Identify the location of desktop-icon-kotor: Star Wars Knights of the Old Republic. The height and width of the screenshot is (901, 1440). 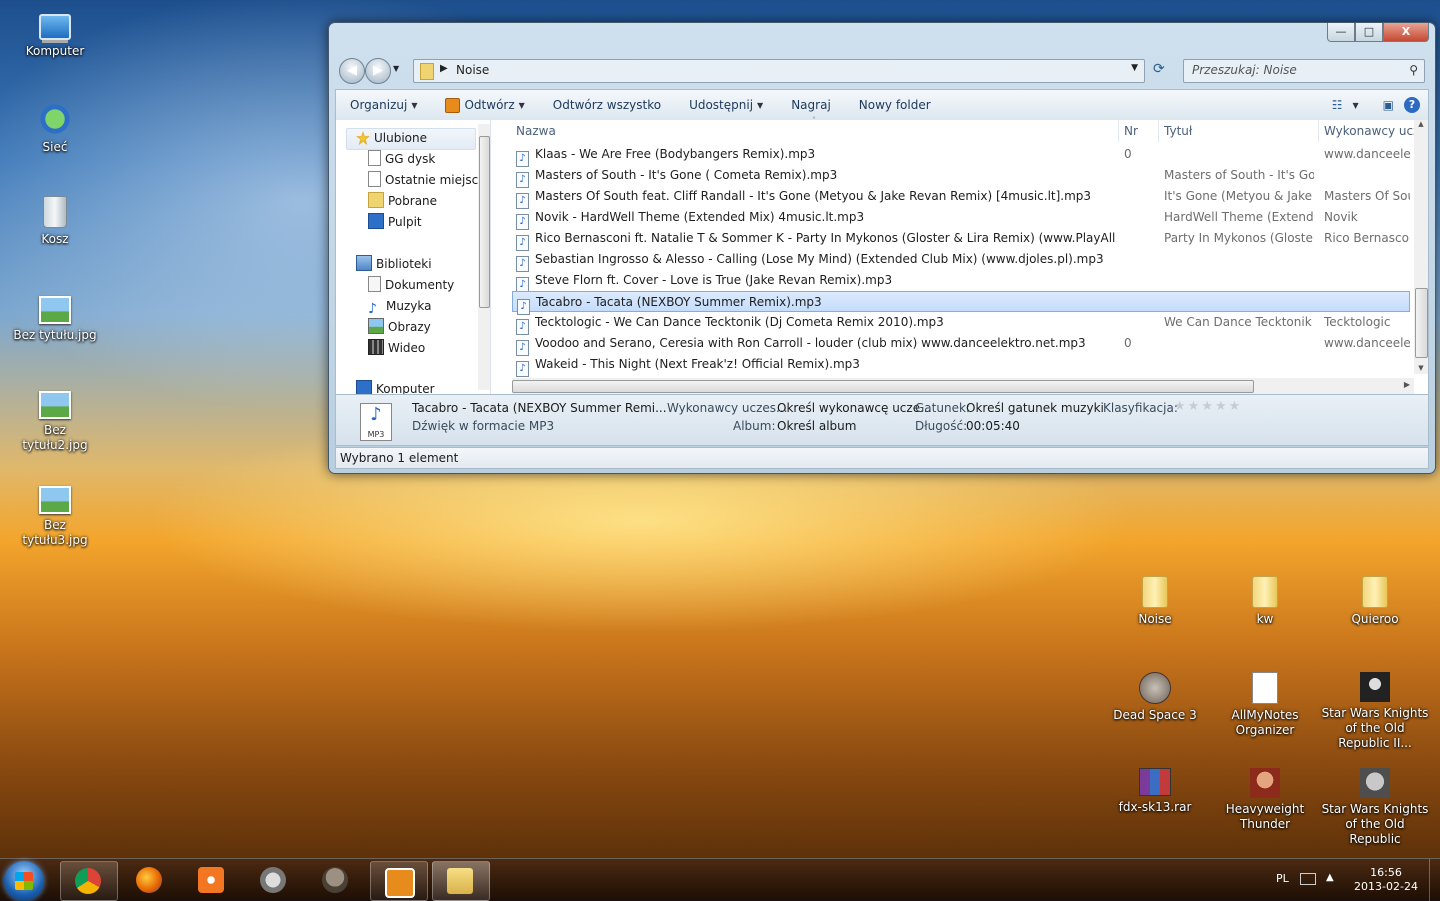
(1375, 807).